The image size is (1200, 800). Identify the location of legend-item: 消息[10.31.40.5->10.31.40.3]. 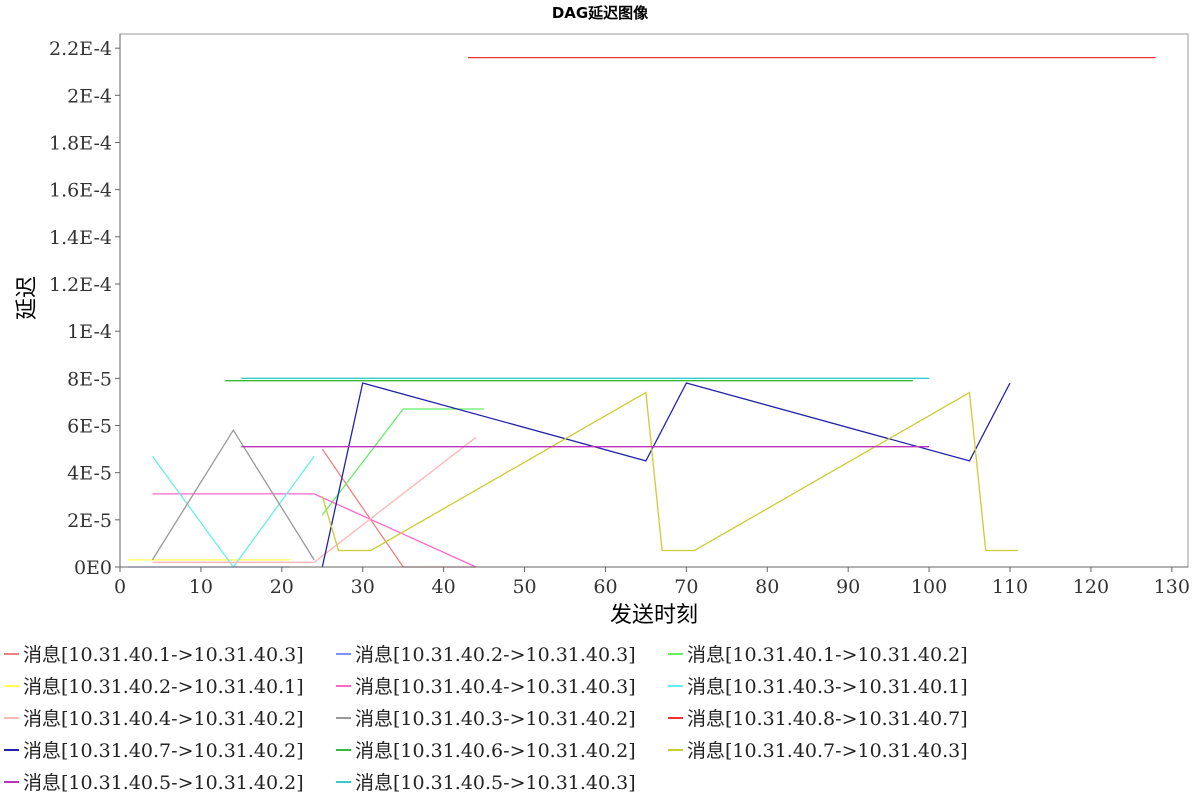
(486, 783).